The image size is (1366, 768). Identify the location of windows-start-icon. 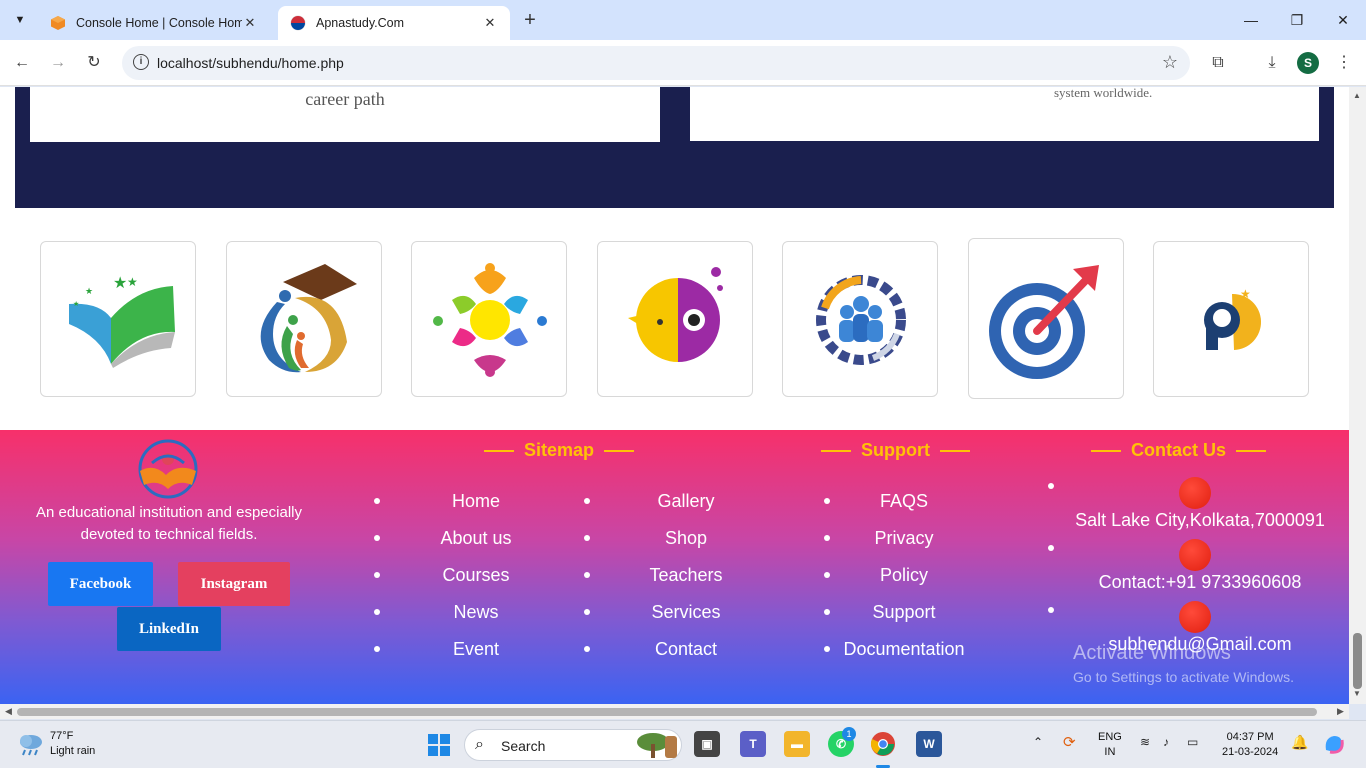
(439, 745).